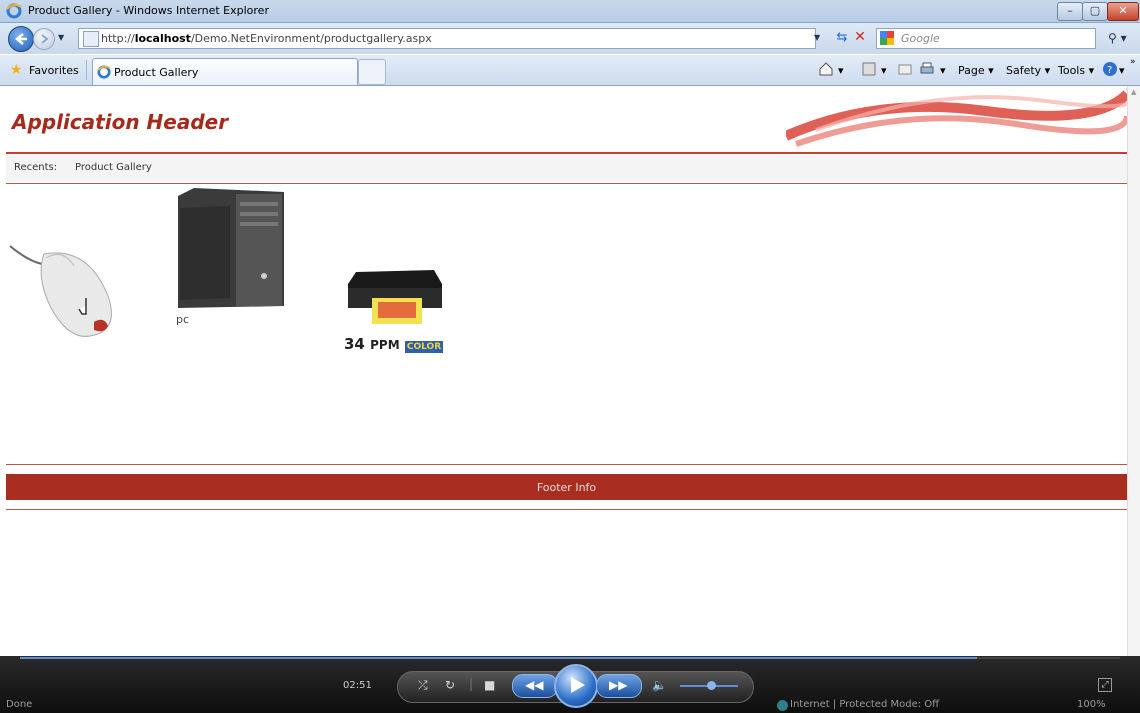 The height and width of the screenshot is (713, 1140). I want to click on tab-product-gallery: Product Gallery, so click(225, 71).